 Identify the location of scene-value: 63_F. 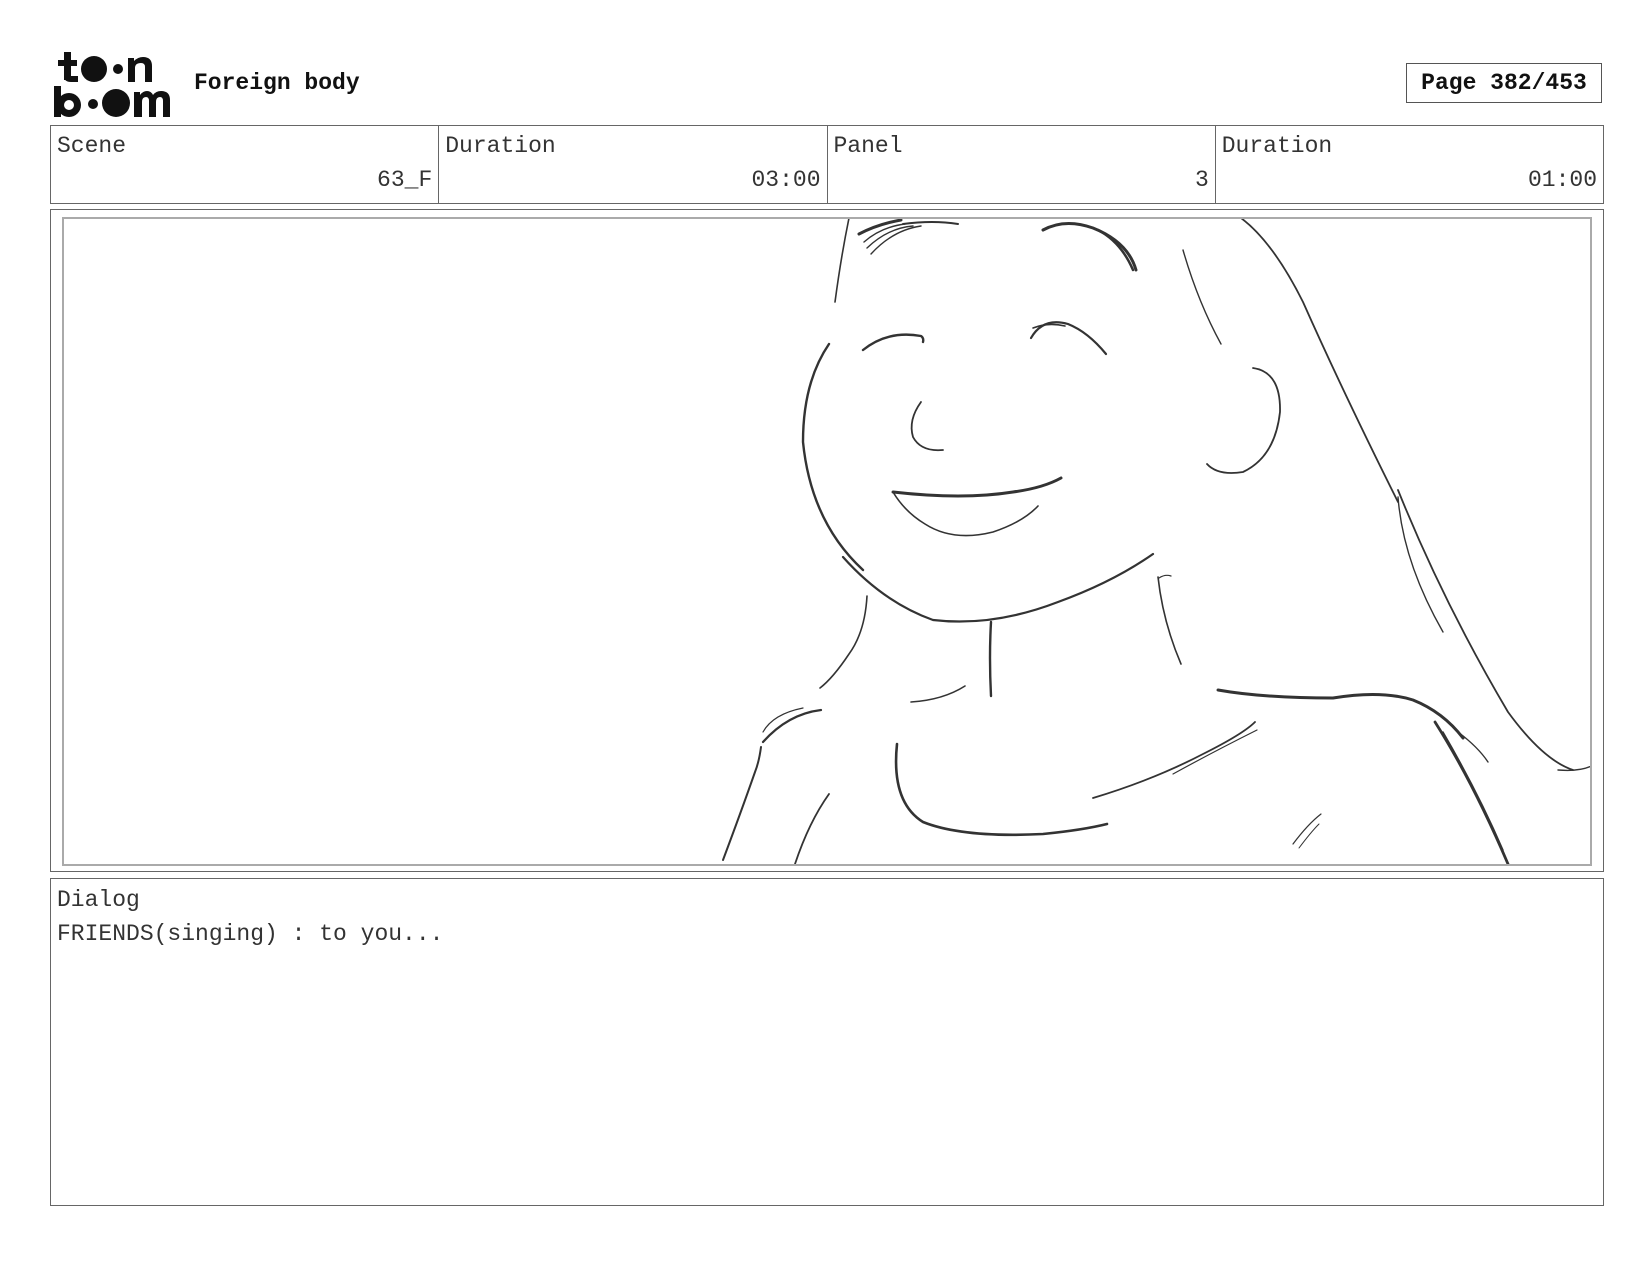
(405, 180).